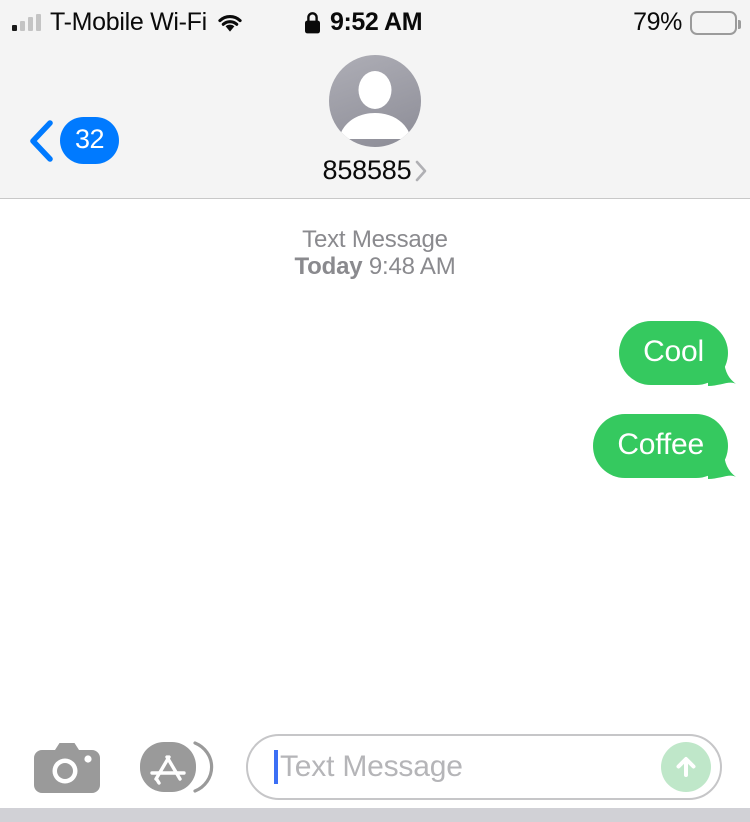 Image resolution: width=750 pixels, height=822 pixels. I want to click on avatar, so click(375, 101).